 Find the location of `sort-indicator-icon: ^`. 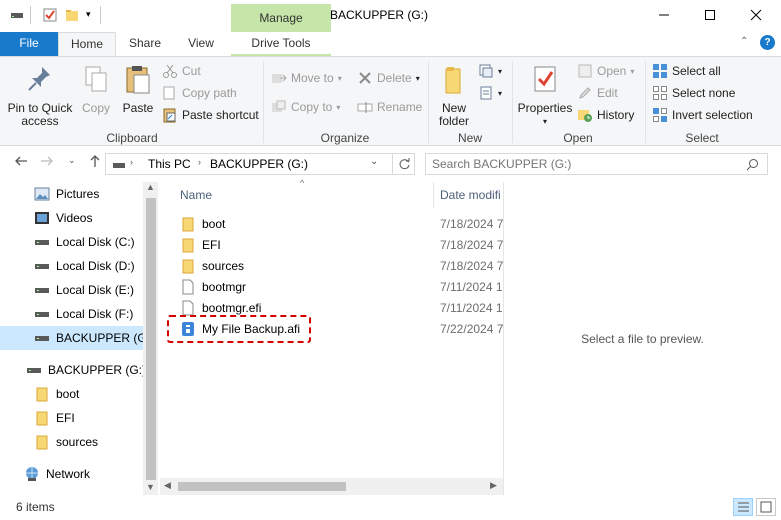

sort-indicator-icon: ^ is located at coordinates (302, 183).